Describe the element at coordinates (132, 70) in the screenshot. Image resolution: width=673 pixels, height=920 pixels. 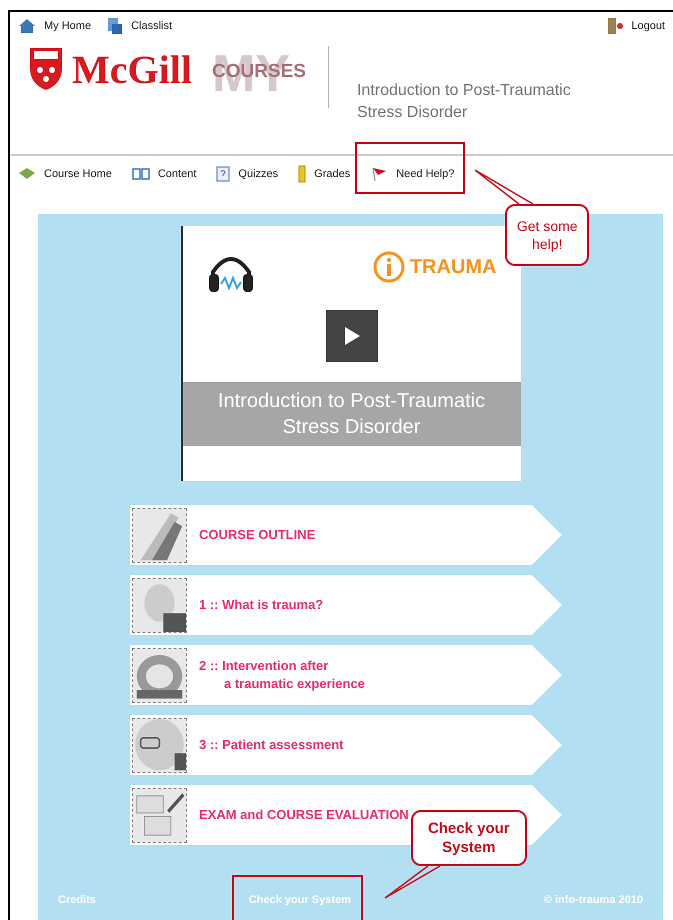
I see `mcgill-logo: McGill` at that location.